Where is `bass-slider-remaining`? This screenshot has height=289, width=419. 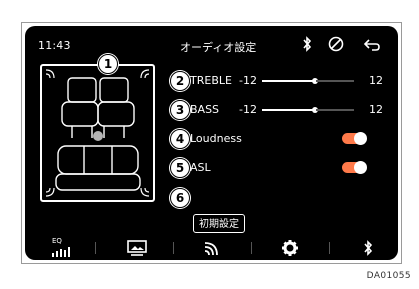 bass-slider-remaining is located at coordinates (335, 110).